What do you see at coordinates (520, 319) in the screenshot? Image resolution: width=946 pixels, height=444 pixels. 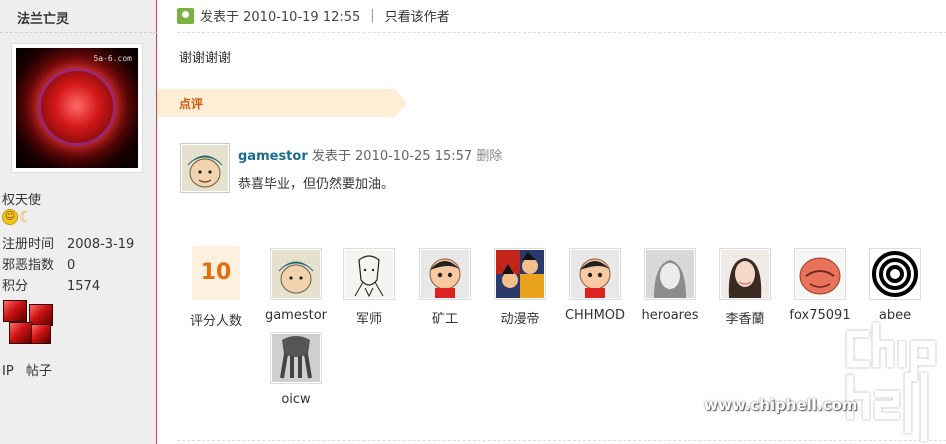 I see `rater-name: 动漫帝` at bounding box center [520, 319].